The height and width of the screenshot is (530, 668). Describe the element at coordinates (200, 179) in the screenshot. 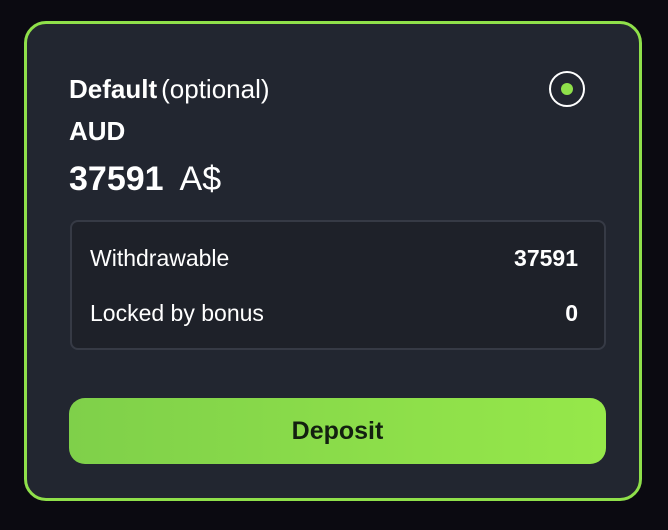

I see `currency-symbol: A$` at that location.